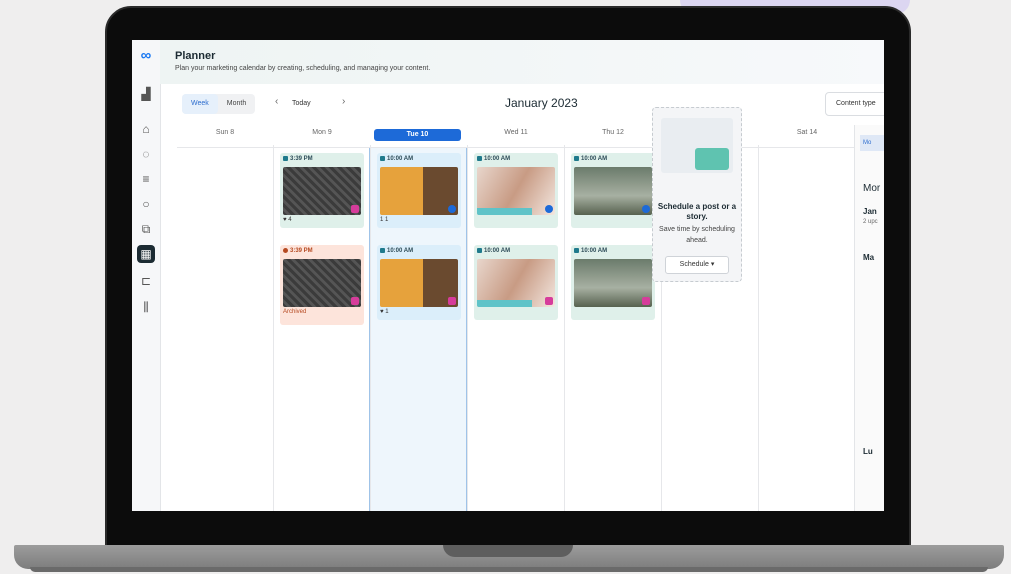  I want to click on schedule-button: Schedule ▾, so click(697, 265).